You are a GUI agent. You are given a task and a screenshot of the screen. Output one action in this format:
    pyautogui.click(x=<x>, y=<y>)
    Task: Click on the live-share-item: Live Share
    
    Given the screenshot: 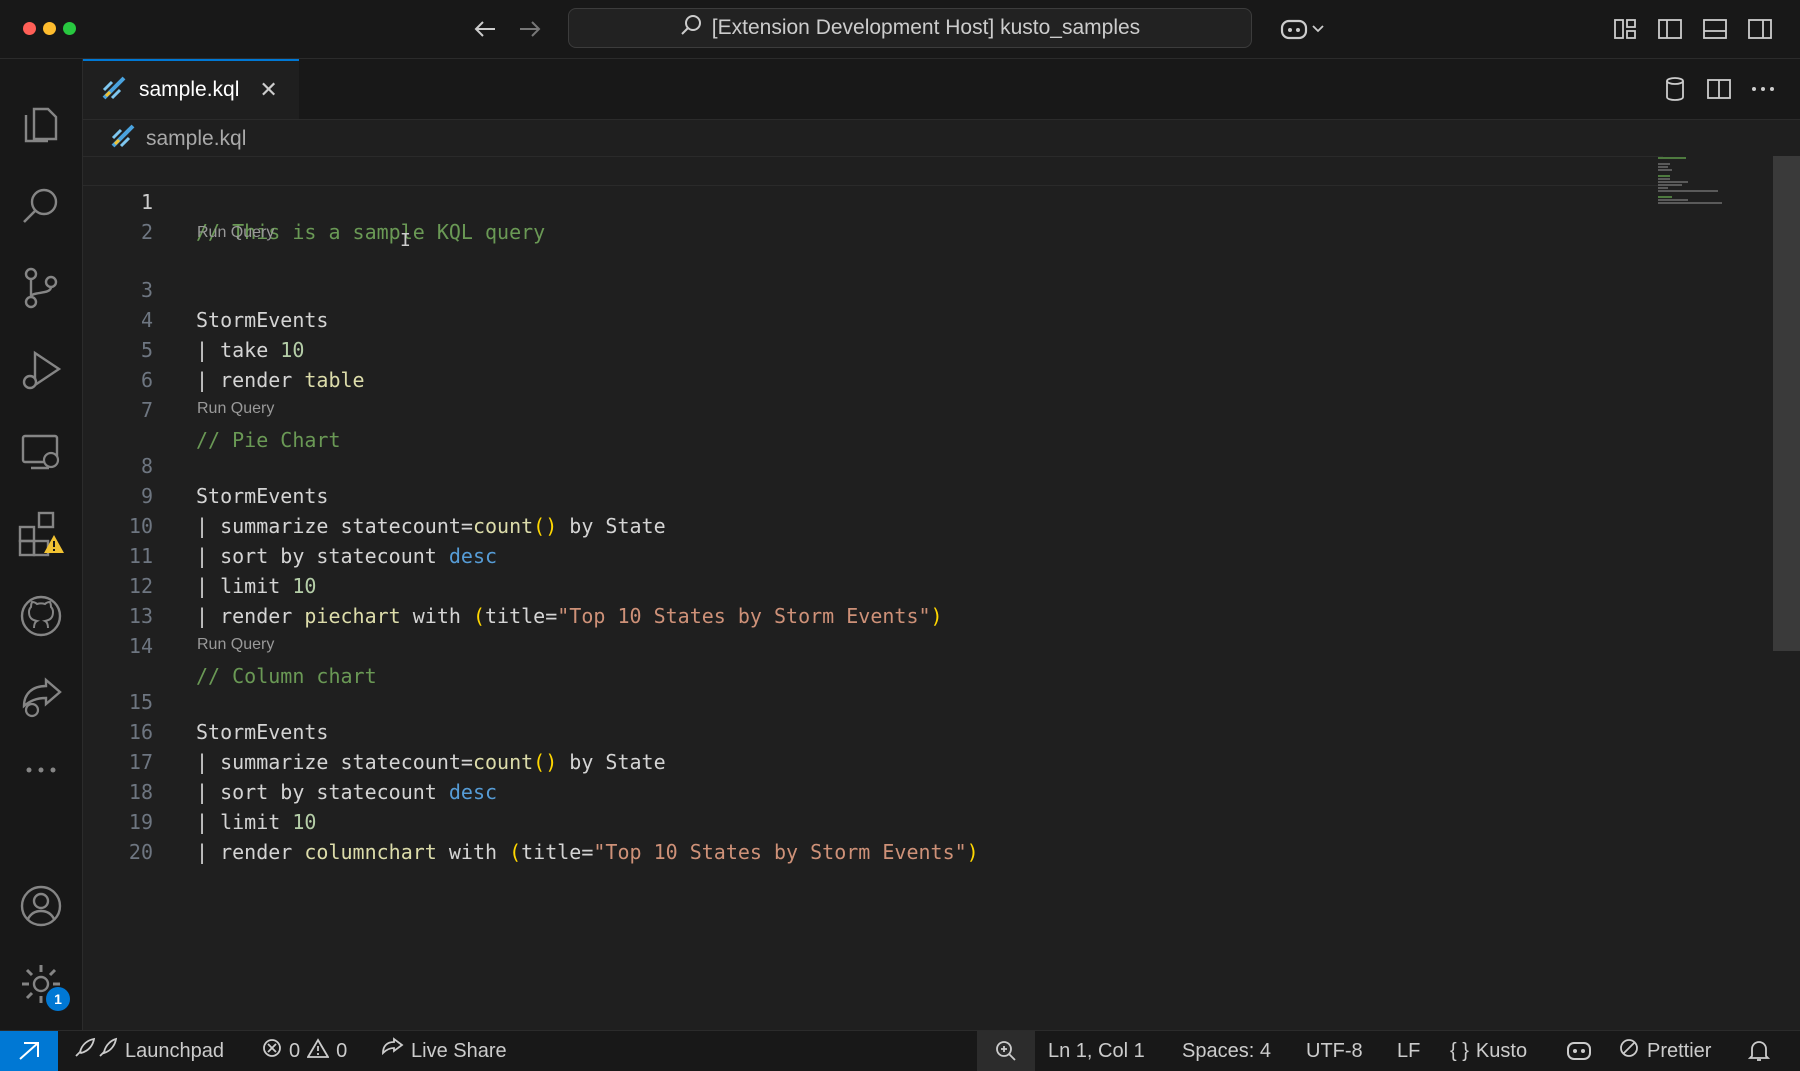 What is the action you would take?
    pyautogui.click(x=443, y=1051)
    